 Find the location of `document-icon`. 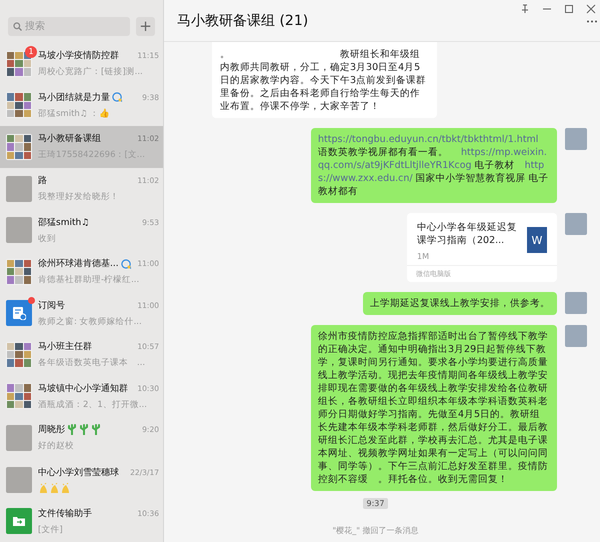

document-icon is located at coordinates (19, 313).